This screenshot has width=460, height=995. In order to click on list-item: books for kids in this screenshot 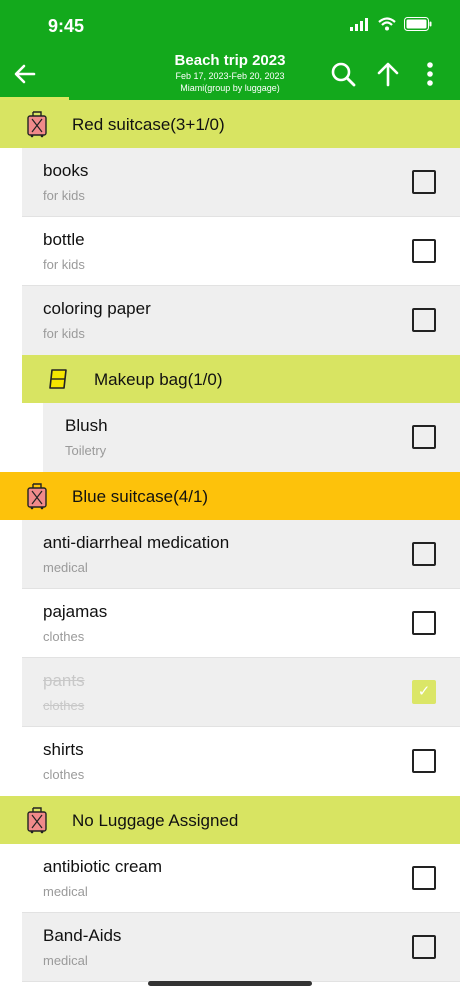, I will do `click(241, 182)`.